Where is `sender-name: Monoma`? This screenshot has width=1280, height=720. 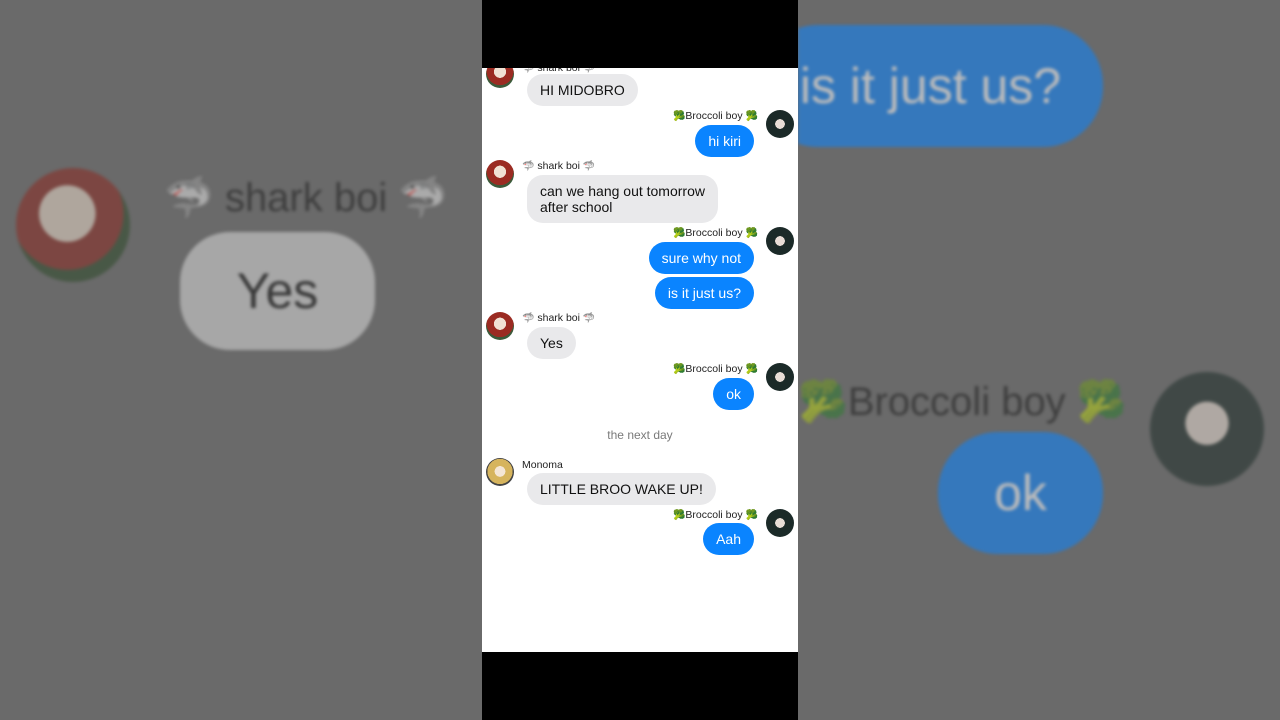
sender-name: Monoma is located at coordinates (542, 465).